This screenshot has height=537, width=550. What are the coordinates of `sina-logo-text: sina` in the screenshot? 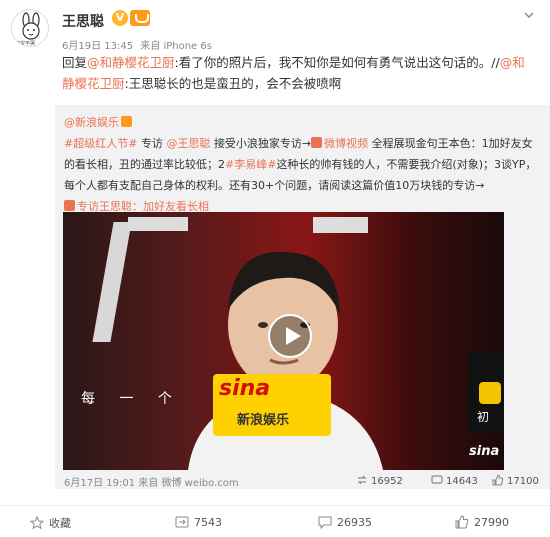 It's located at (245, 388).